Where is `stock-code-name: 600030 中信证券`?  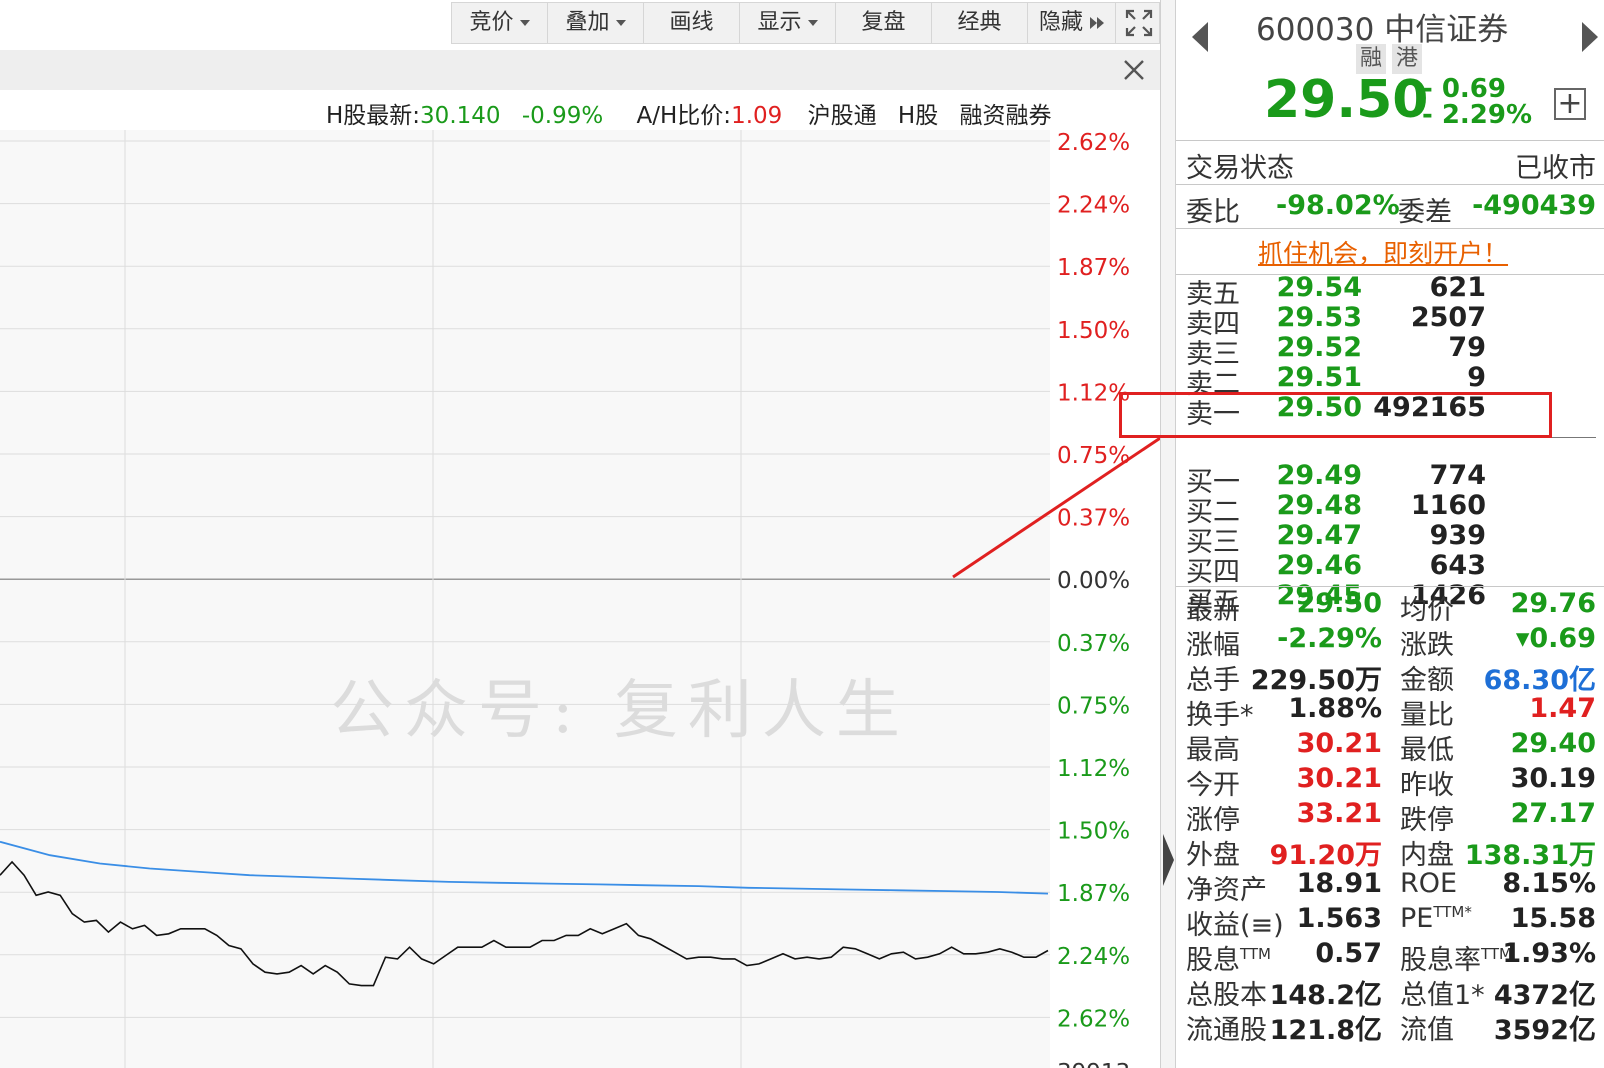 stock-code-name: 600030 中信证券 is located at coordinates (1382, 30).